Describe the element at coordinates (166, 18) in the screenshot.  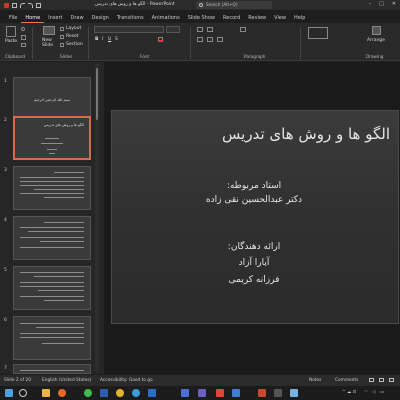
I see `tab-animations: Animations` at that location.